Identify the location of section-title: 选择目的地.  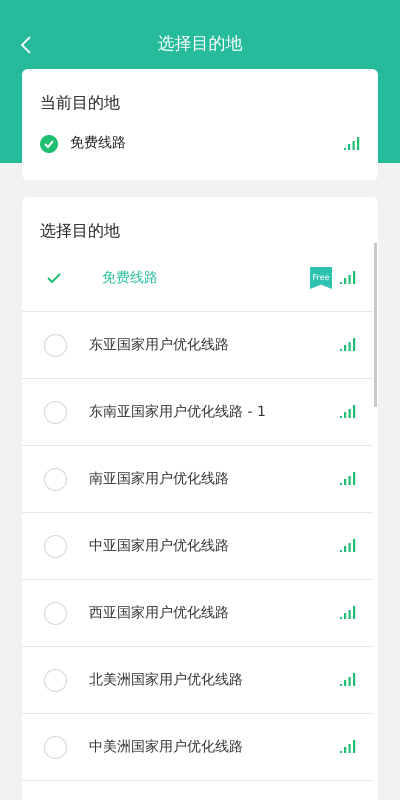
(80, 231).